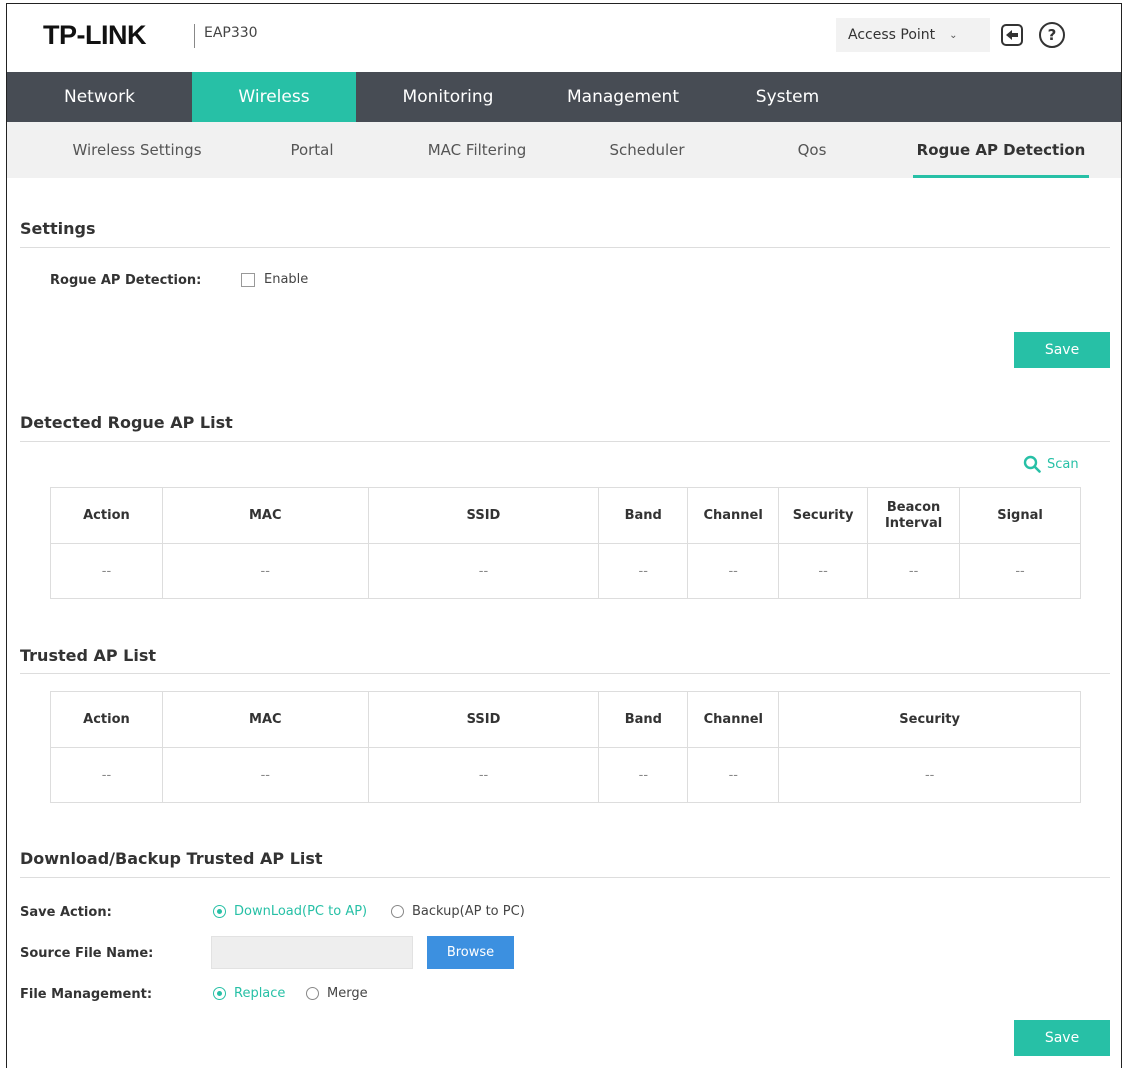 The image size is (1124, 1068). I want to click on mode-select-value: Access Point, so click(892, 35).